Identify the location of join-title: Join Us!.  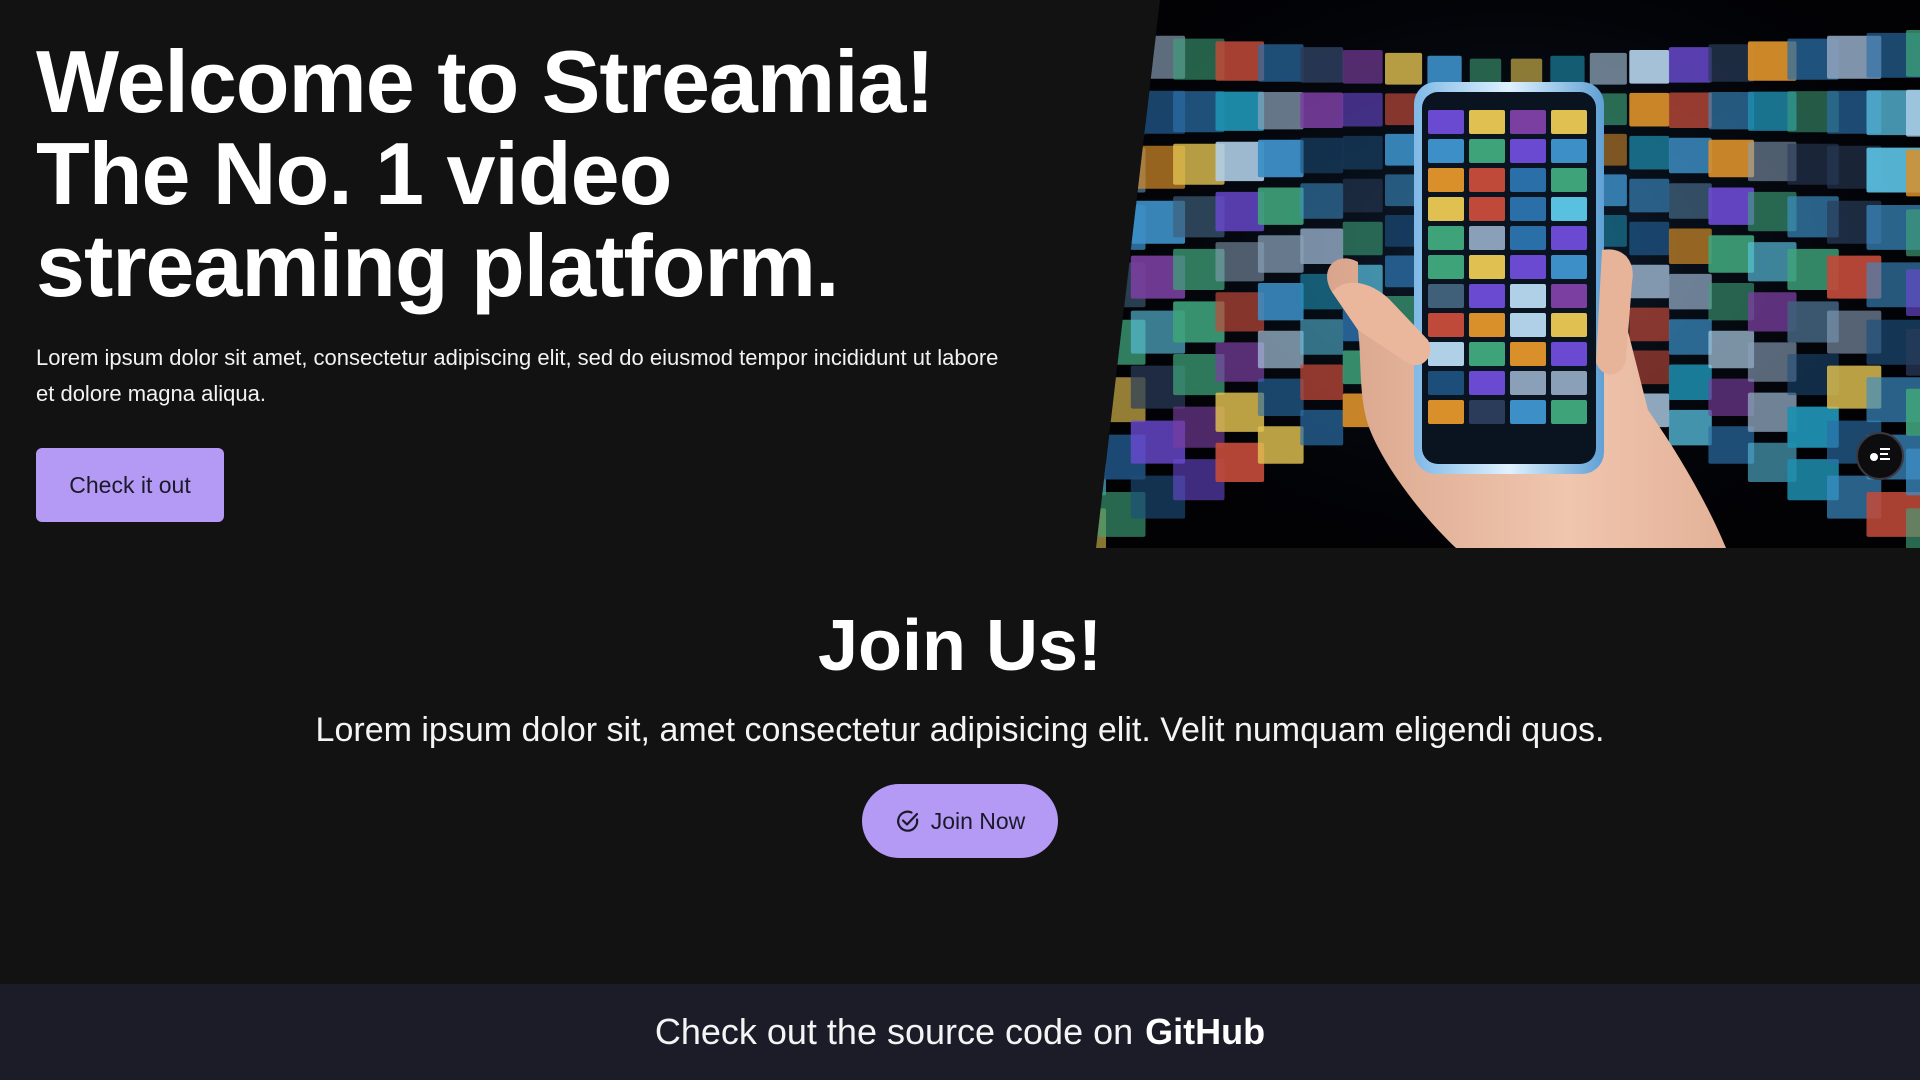
(960, 646).